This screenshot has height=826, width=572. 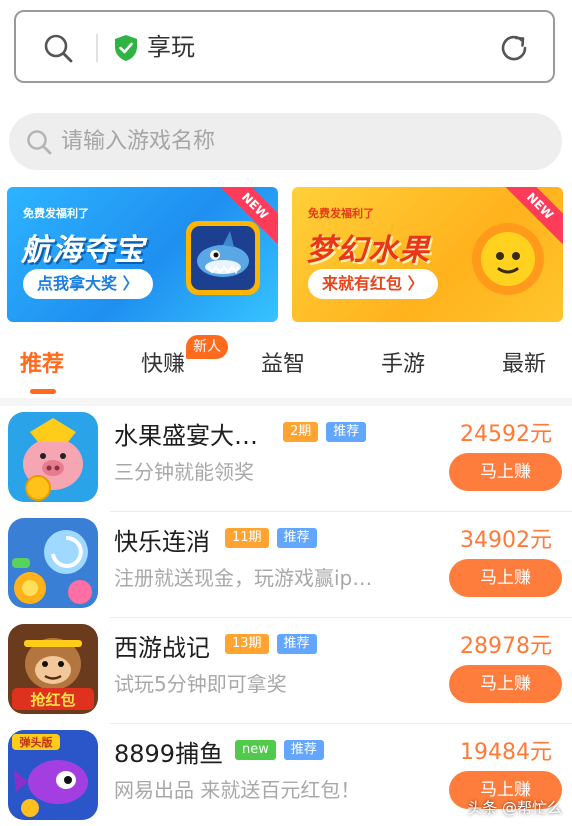 I want to click on candy-game-icon, so click(x=53, y=563).